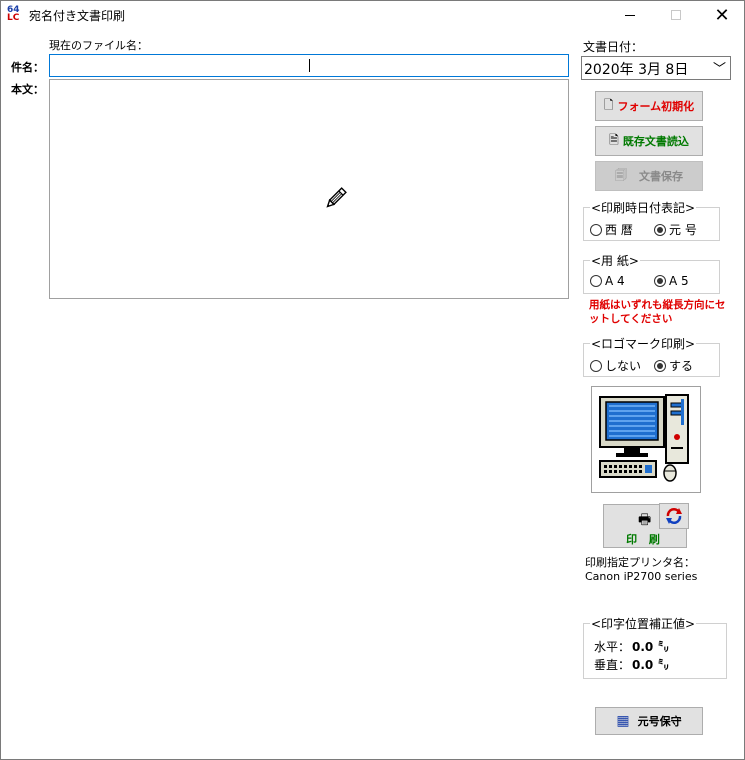 Image resolution: width=745 pixels, height=760 pixels. What do you see at coordinates (27, 67) in the screenshot?
I see `subject-label: 件名：` at bounding box center [27, 67].